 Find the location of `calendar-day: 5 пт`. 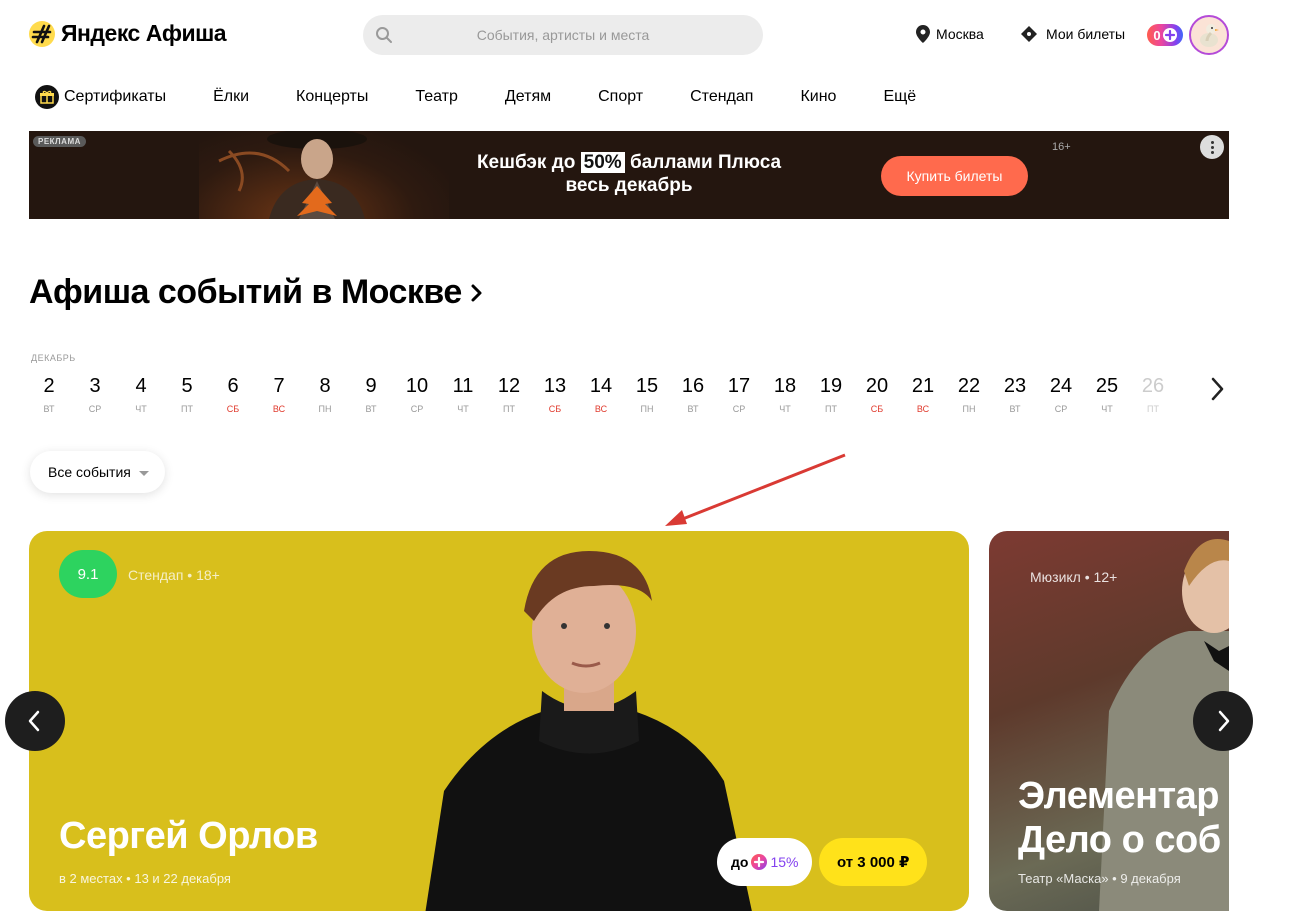

calendar-day: 5 пт is located at coordinates (187, 393).